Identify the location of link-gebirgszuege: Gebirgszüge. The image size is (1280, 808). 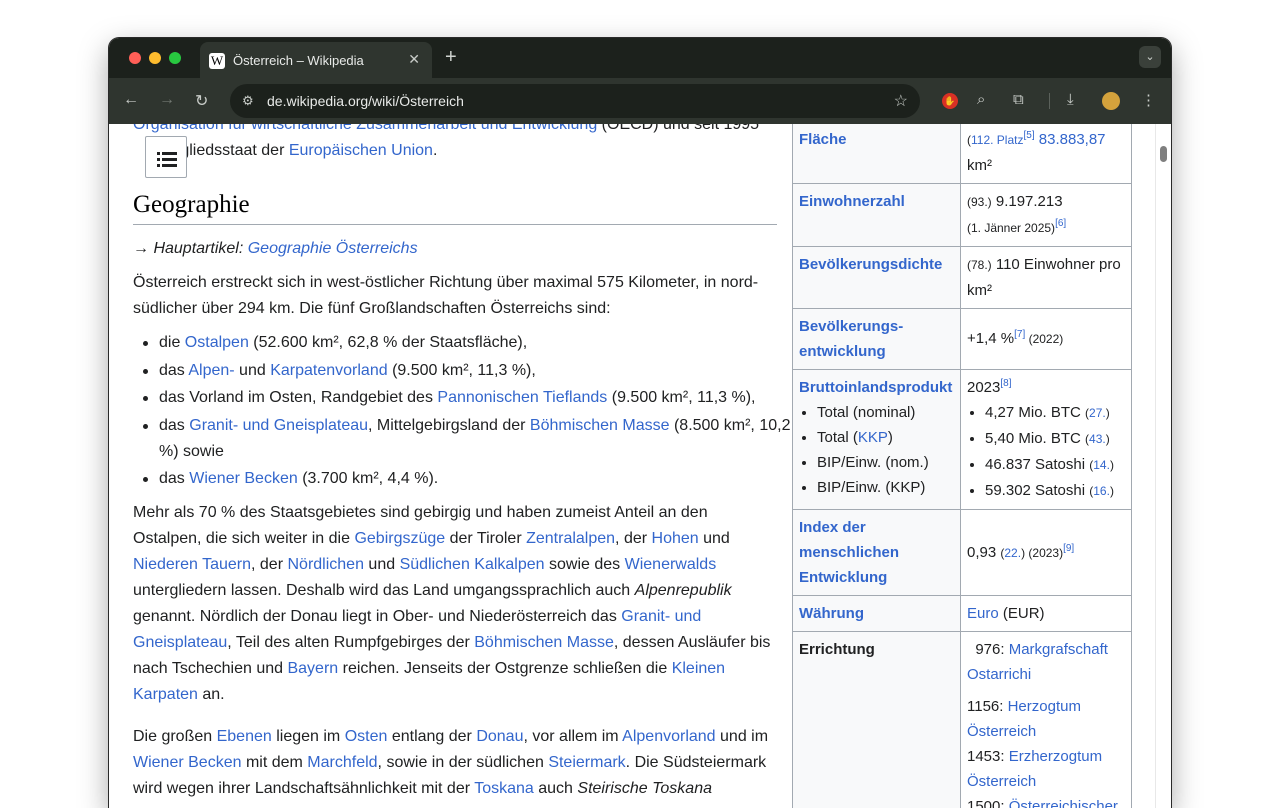
(399, 538).